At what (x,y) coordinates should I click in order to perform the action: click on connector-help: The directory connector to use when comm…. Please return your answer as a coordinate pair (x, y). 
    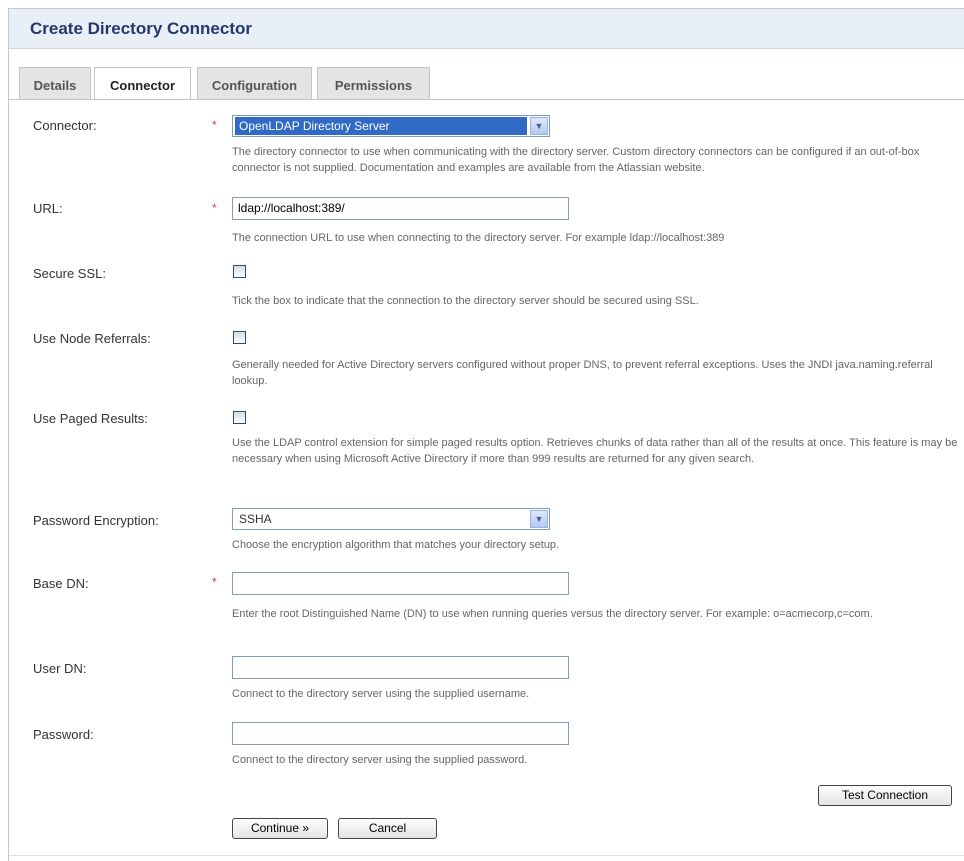
    Looking at the image, I should click on (576, 160).